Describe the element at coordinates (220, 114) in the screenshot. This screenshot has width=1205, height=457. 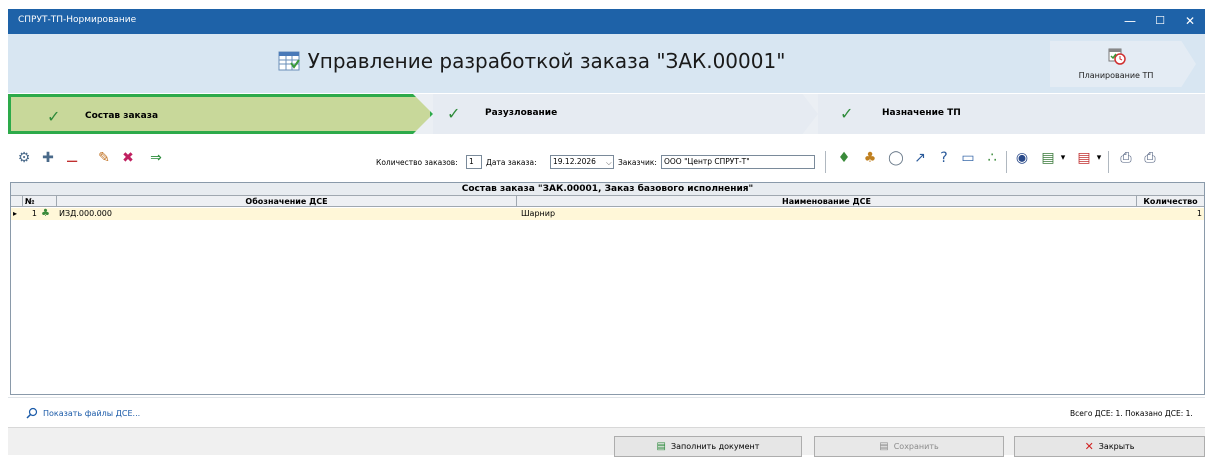
I see `step-order-composition: ✓ Состав заказа` at that location.